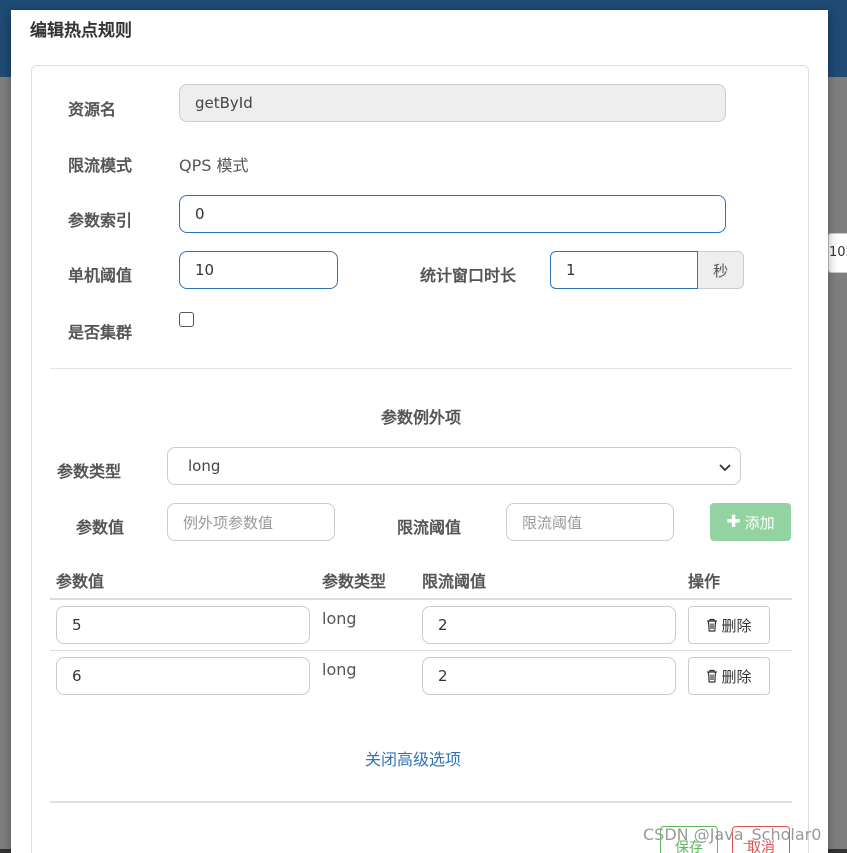 The width and height of the screenshot is (847, 853). Describe the element at coordinates (704, 581) in the screenshot. I see `column-header-action: 操作` at that location.